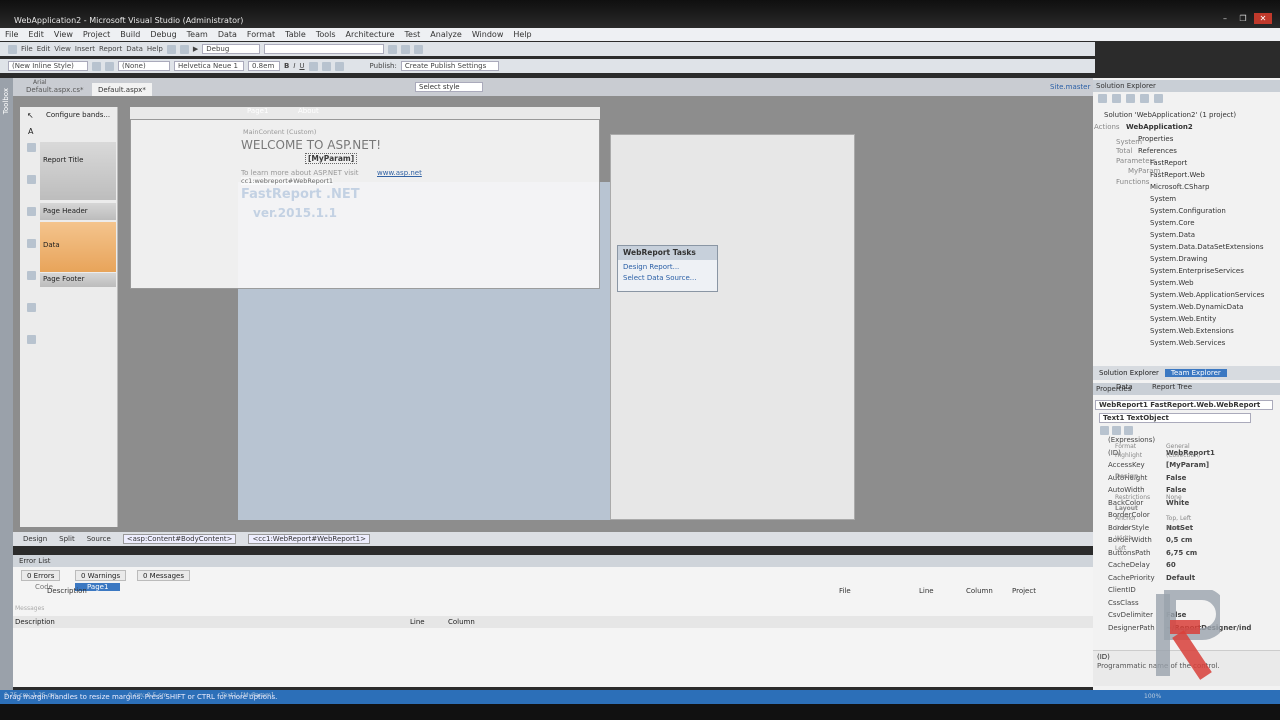  What do you see at coordinates (1182, 490) in the screenshot?
I see `property-row: AutoWidth False` at bounding box center [1182, 490].